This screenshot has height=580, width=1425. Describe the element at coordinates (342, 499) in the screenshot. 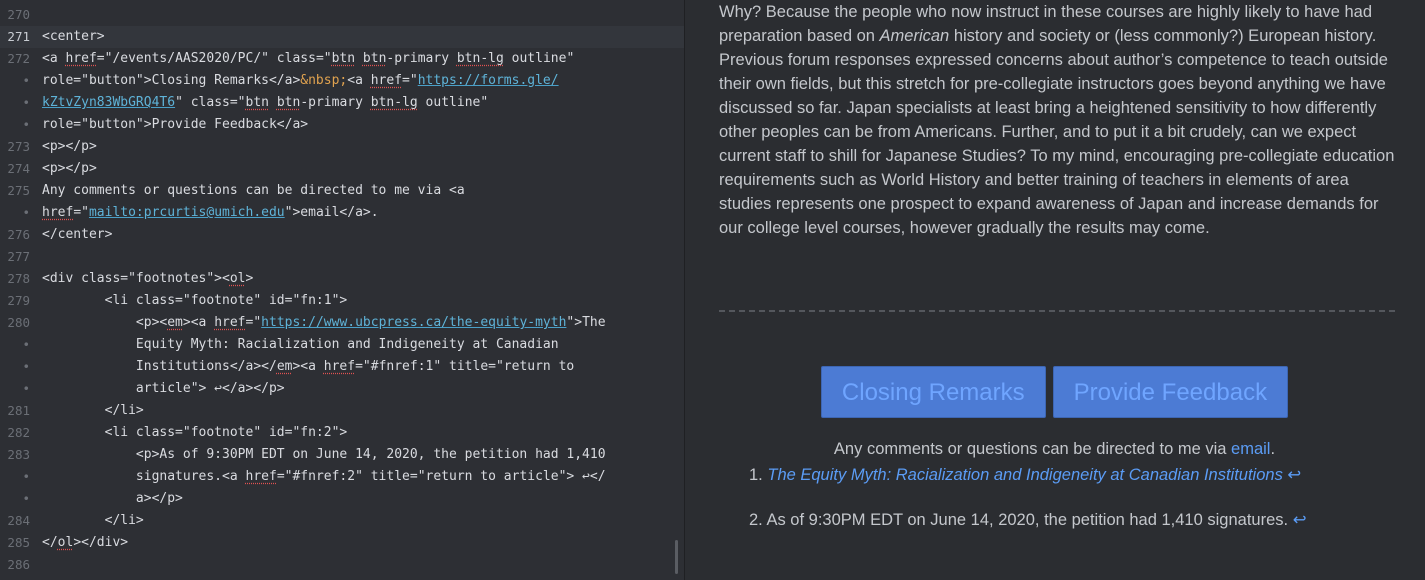

I see `code-line: • a></p>` at that location.